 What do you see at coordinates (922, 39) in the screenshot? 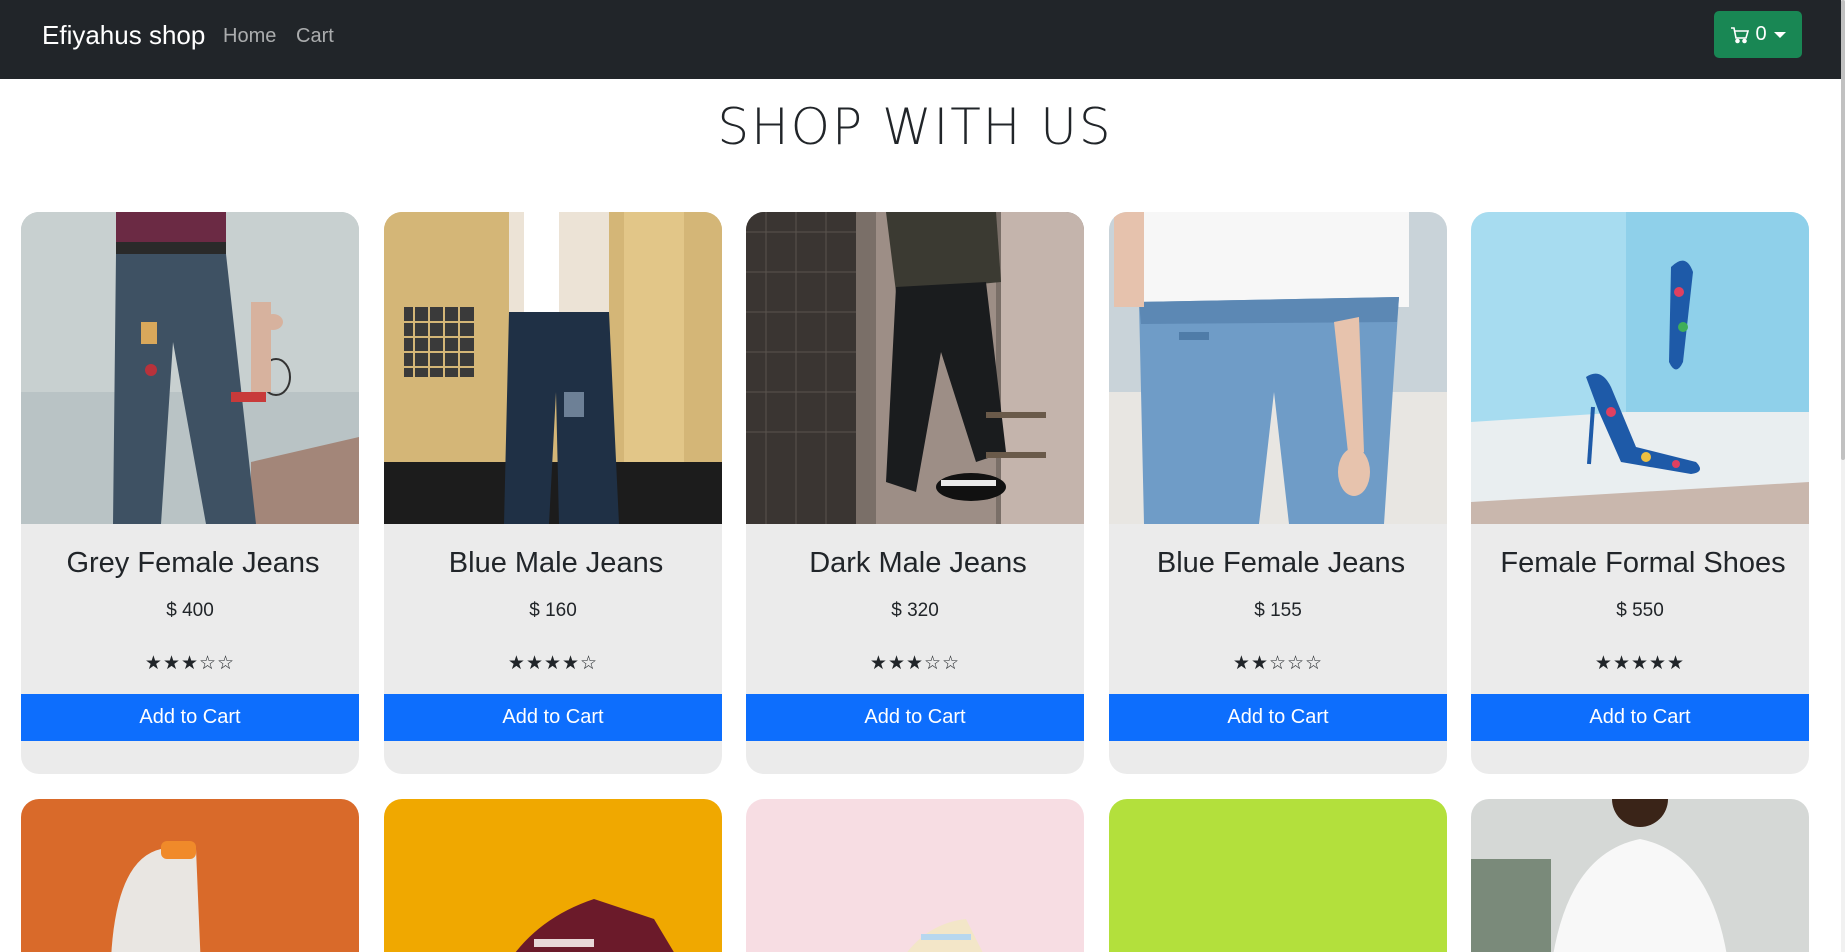
I see `navbar: Efiyahus shop Home Cart 0` at bounding box center [922, 39].